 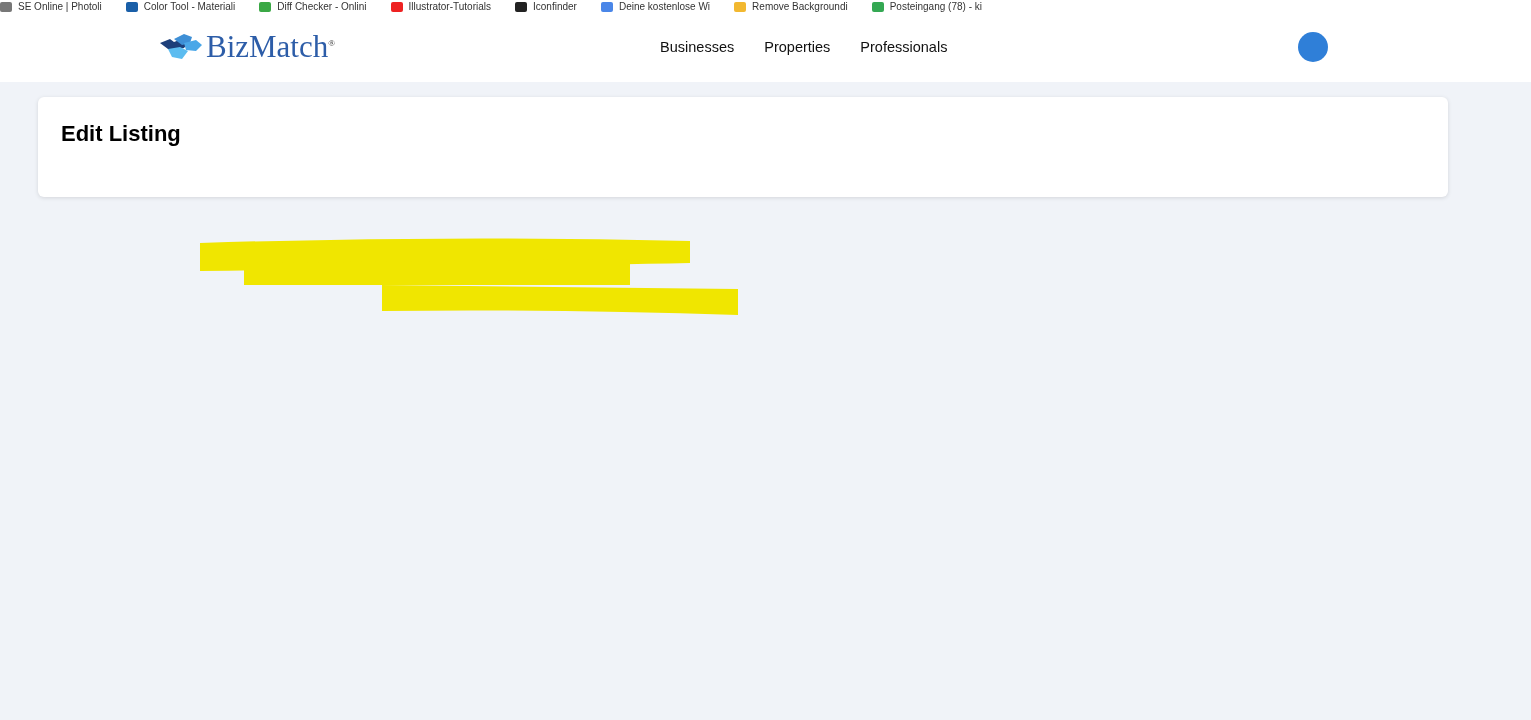 What do you see at coordinates (655, 6) in the screenshot?
I see `bookmark-item: Deine kostenlose Wi` at bounding box center [655, 6].